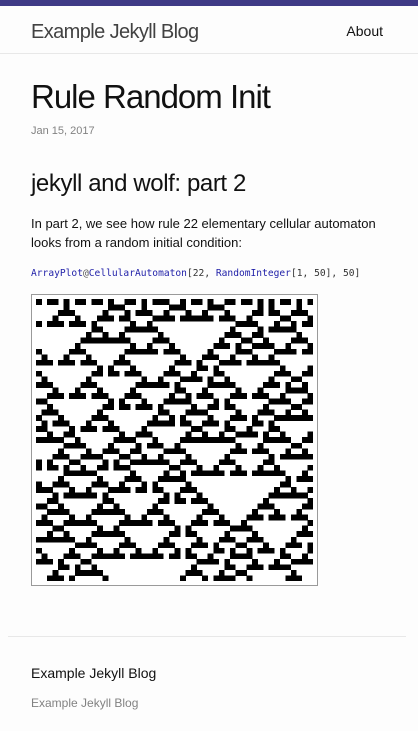 The height and width of the screenshot is (731, 418). Describe the element at coordinates (57, 273) in the screenshot. I see `code-fn-arrayplot: ArrayPlot` at that location.